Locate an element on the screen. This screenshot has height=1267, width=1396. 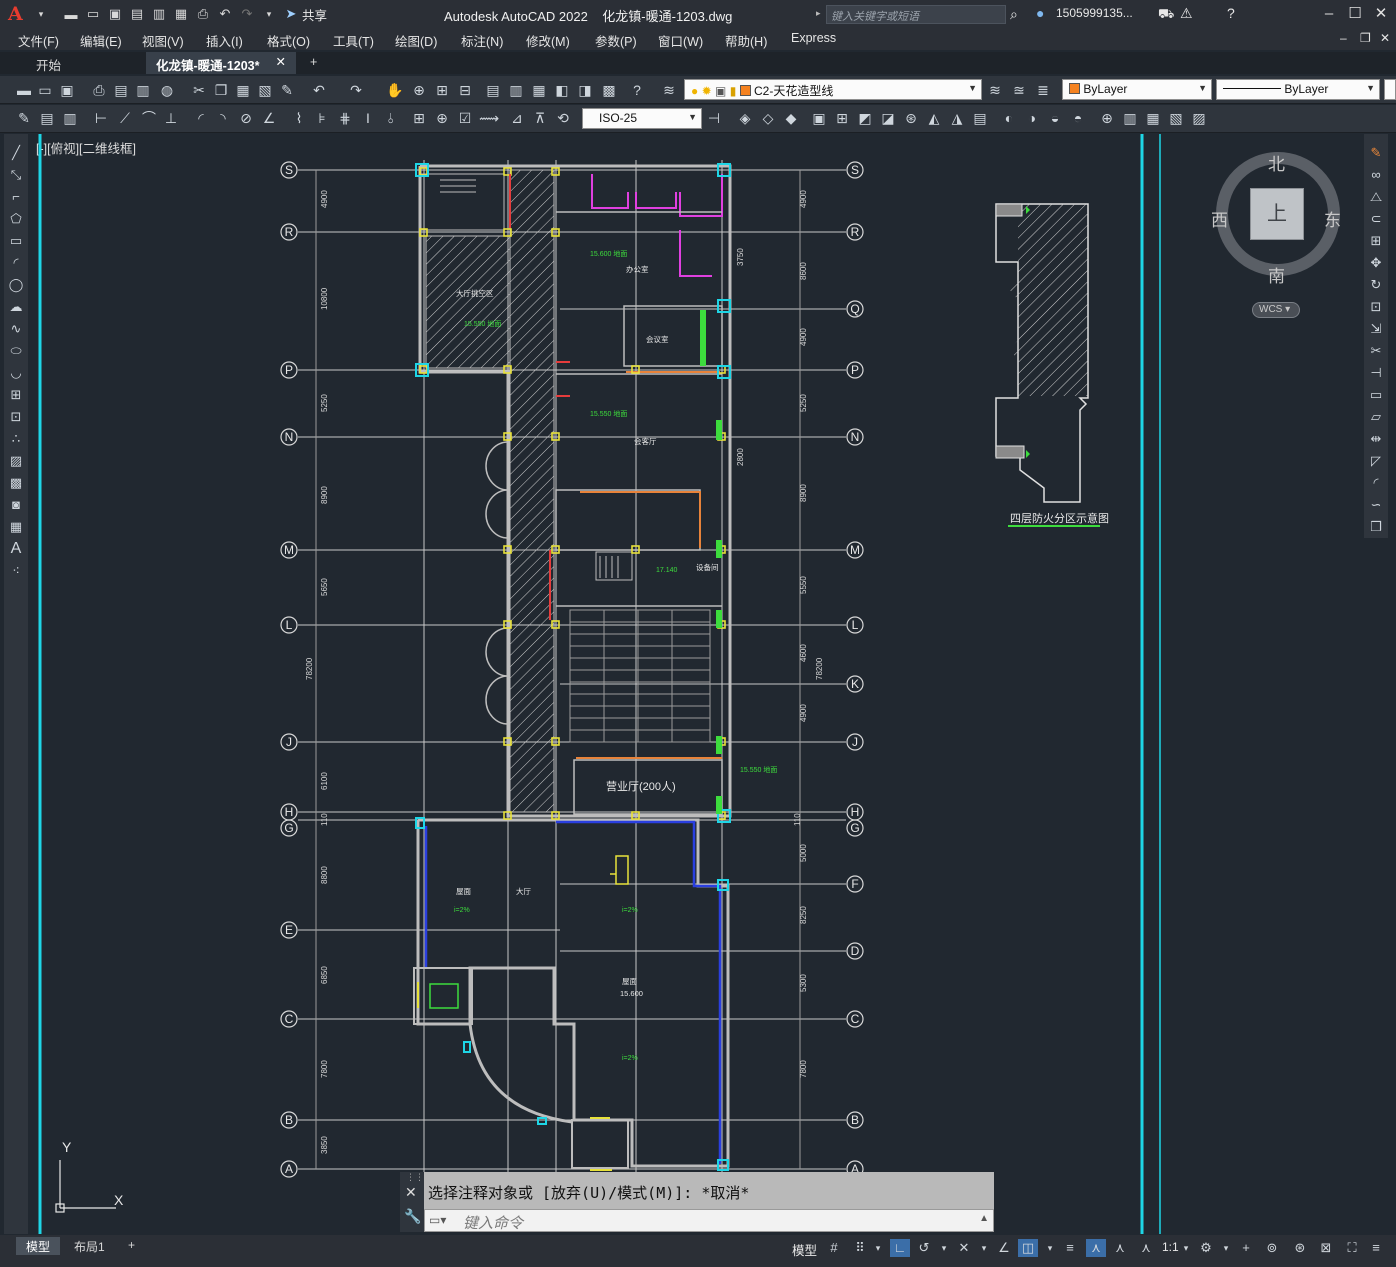
object-snap-tracking-icon: ∠ is located at coordinates (1004, 1248).